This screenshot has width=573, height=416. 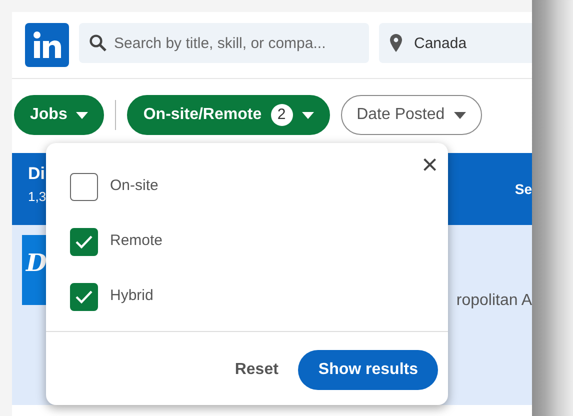 I want to click on filter-pill: On-site/Remote 2, so click(x=228, y=115).